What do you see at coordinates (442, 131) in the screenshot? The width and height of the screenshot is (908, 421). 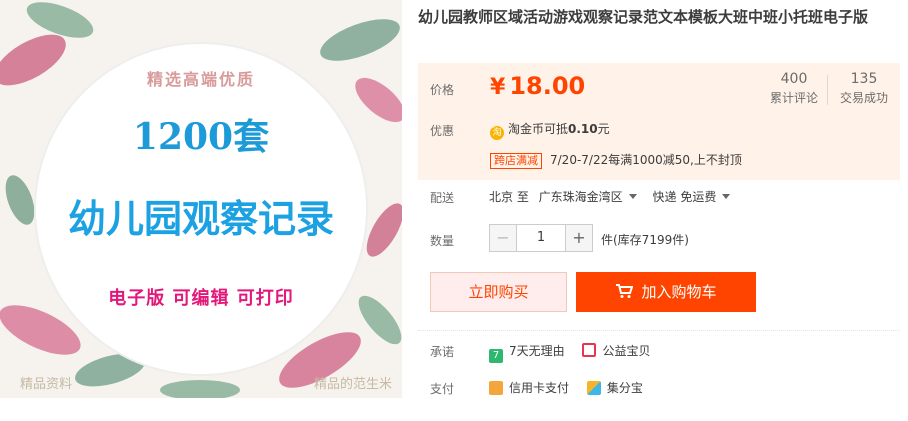 I see `promo-label: 优惠` at bounding box center [442, 131].